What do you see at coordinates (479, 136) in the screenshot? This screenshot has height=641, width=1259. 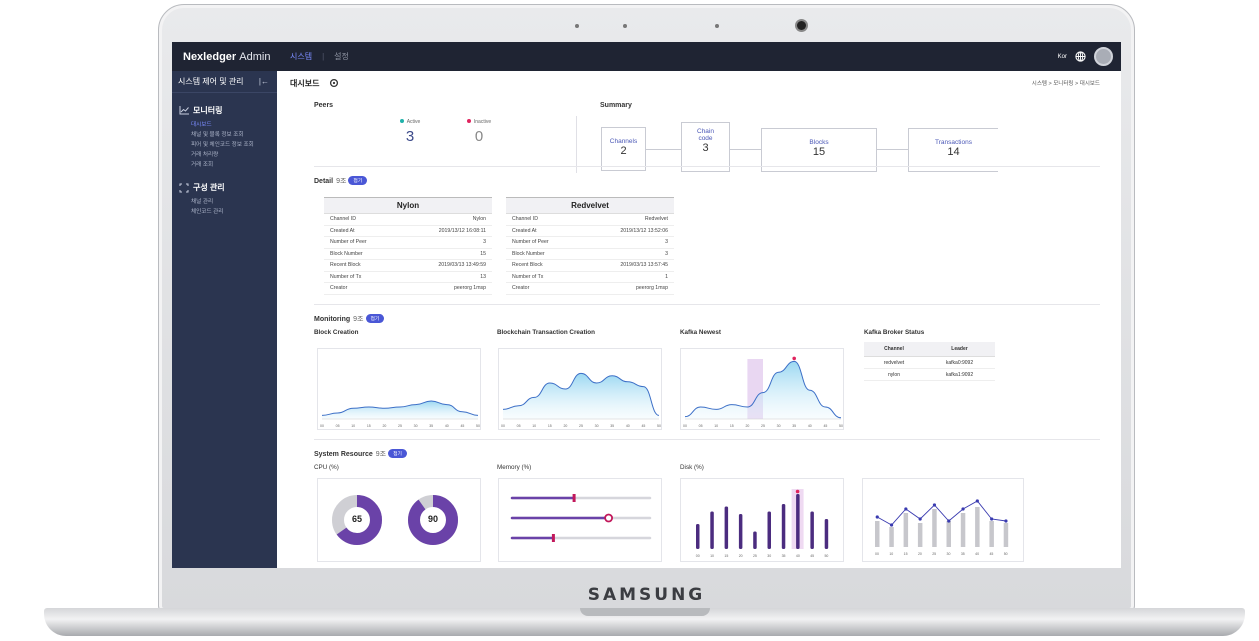 I see `inactive-count: 0` at bounding box center [479, 136].